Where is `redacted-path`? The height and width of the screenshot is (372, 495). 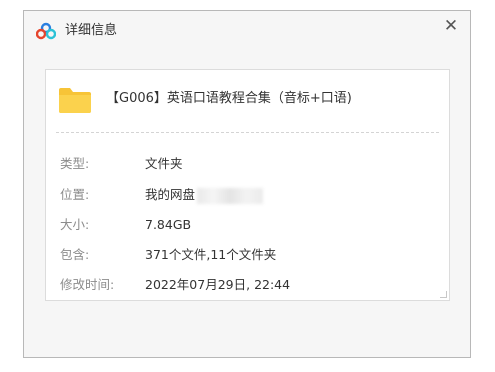 redacted-path is located at coordinates (230, 195).